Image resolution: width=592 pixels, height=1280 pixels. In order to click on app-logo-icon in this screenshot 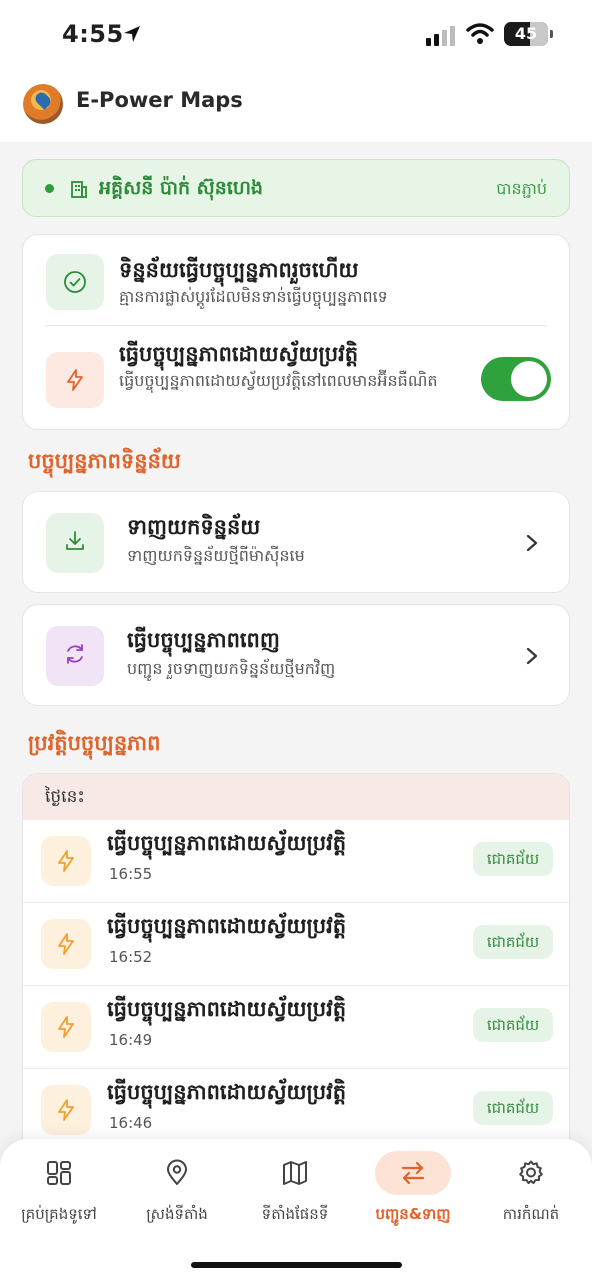, I will do `click(43, 104)`.